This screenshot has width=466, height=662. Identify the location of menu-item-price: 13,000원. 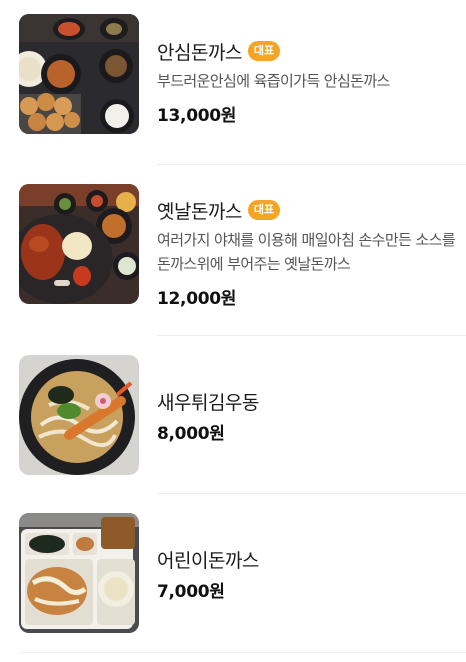
(197, 116).